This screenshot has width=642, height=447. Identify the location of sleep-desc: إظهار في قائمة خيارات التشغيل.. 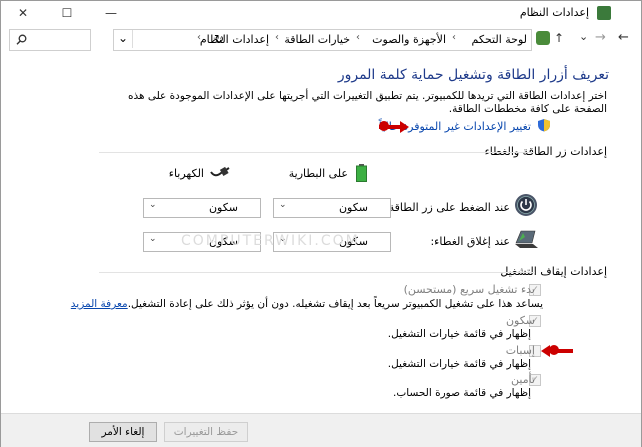
(459, 334).